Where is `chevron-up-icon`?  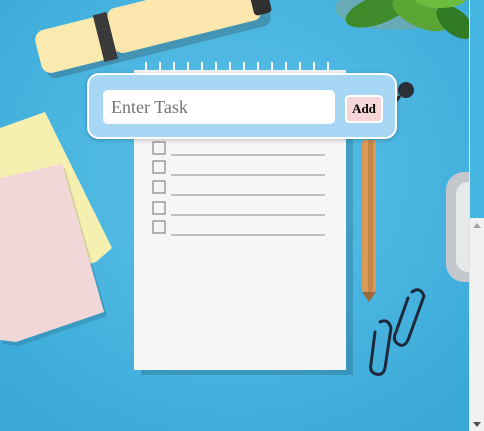 chevron-up-icon is located at coordinates (477, 225).